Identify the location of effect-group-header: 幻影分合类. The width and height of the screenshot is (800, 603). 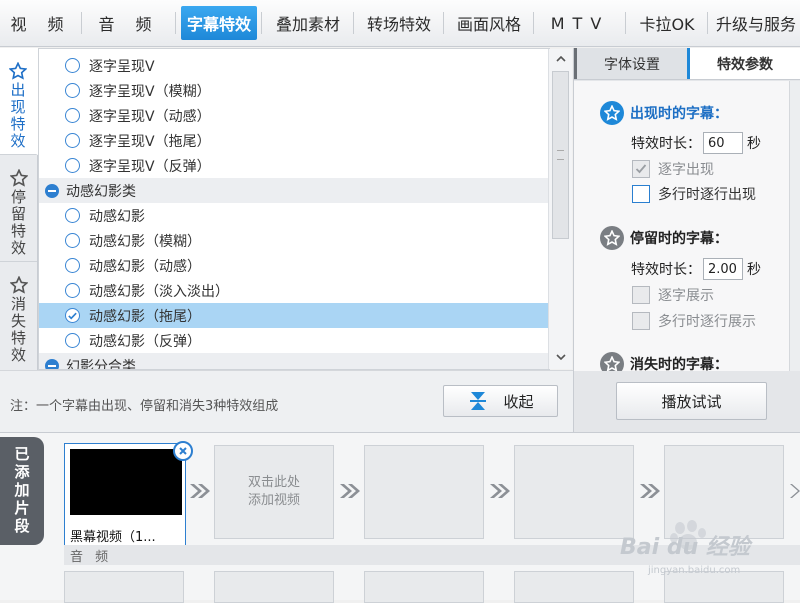
(294, 361).